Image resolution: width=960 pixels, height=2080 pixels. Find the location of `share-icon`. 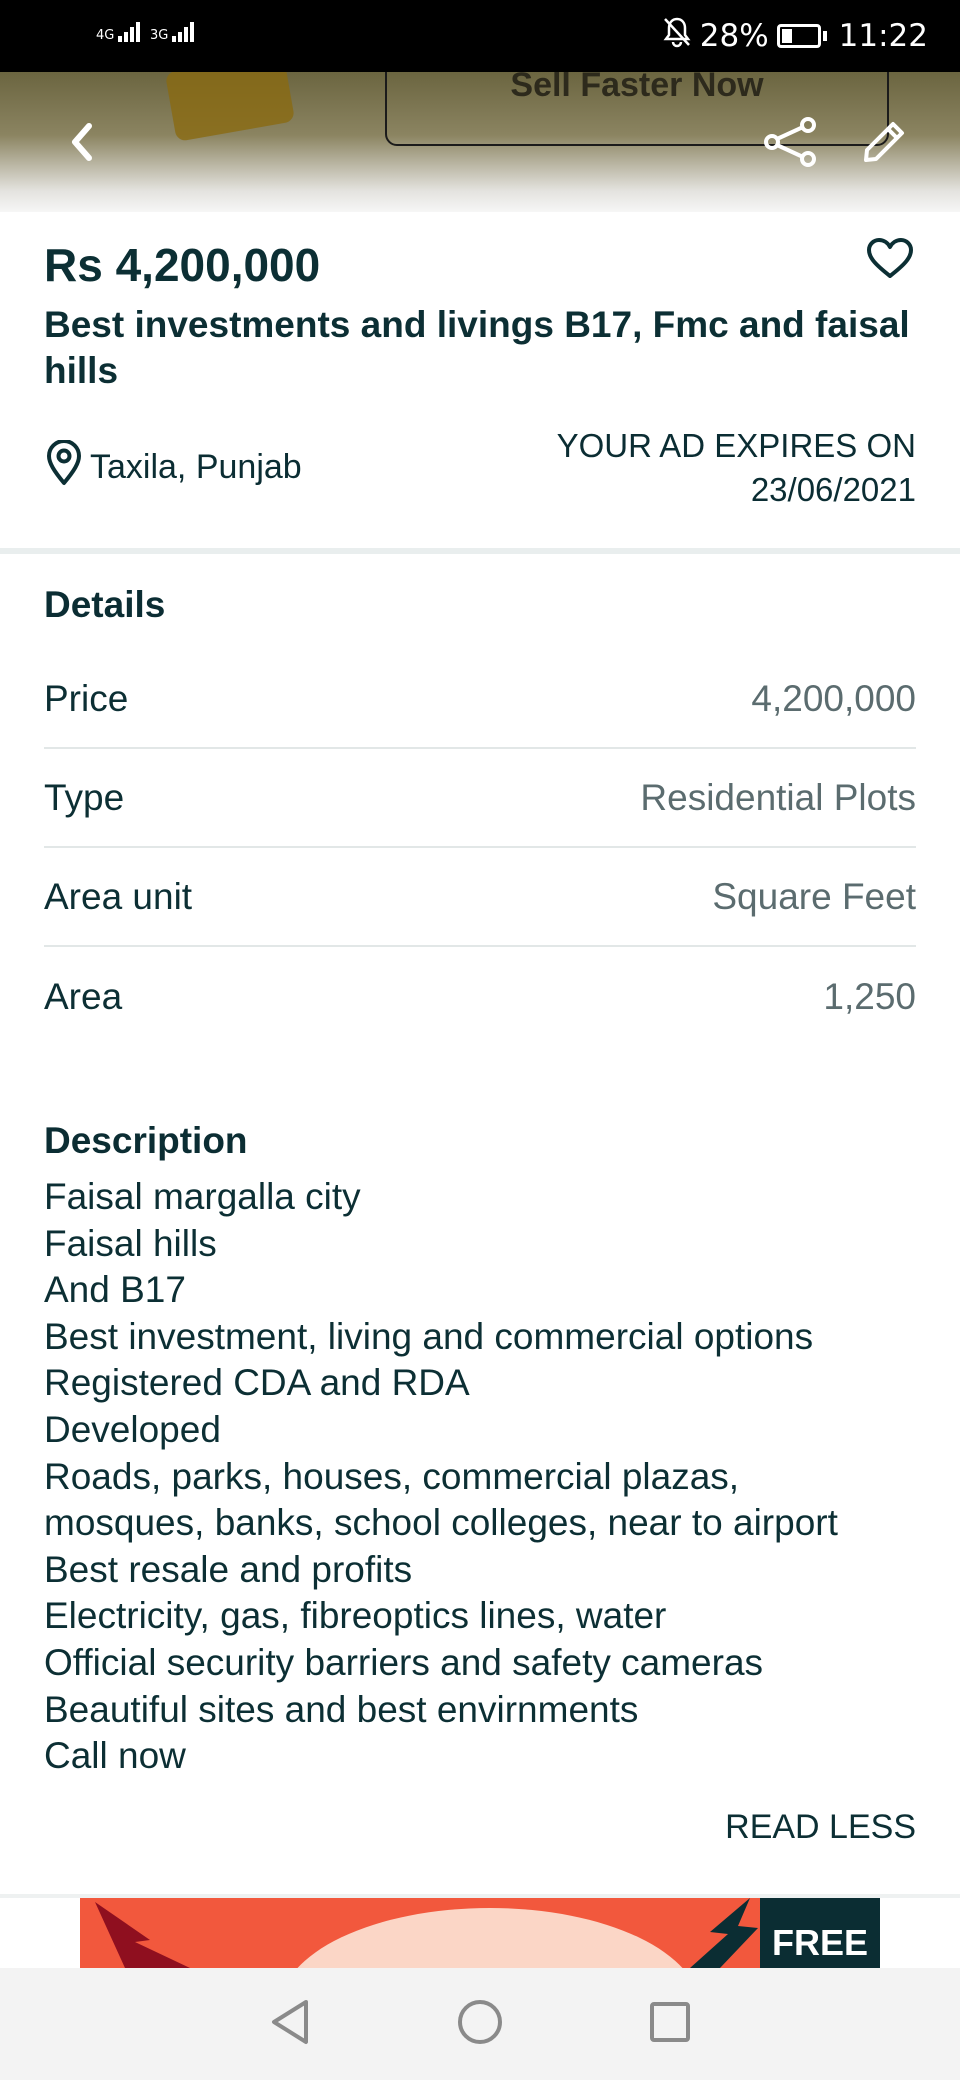

share-icon is located at coordinates (790, 144).